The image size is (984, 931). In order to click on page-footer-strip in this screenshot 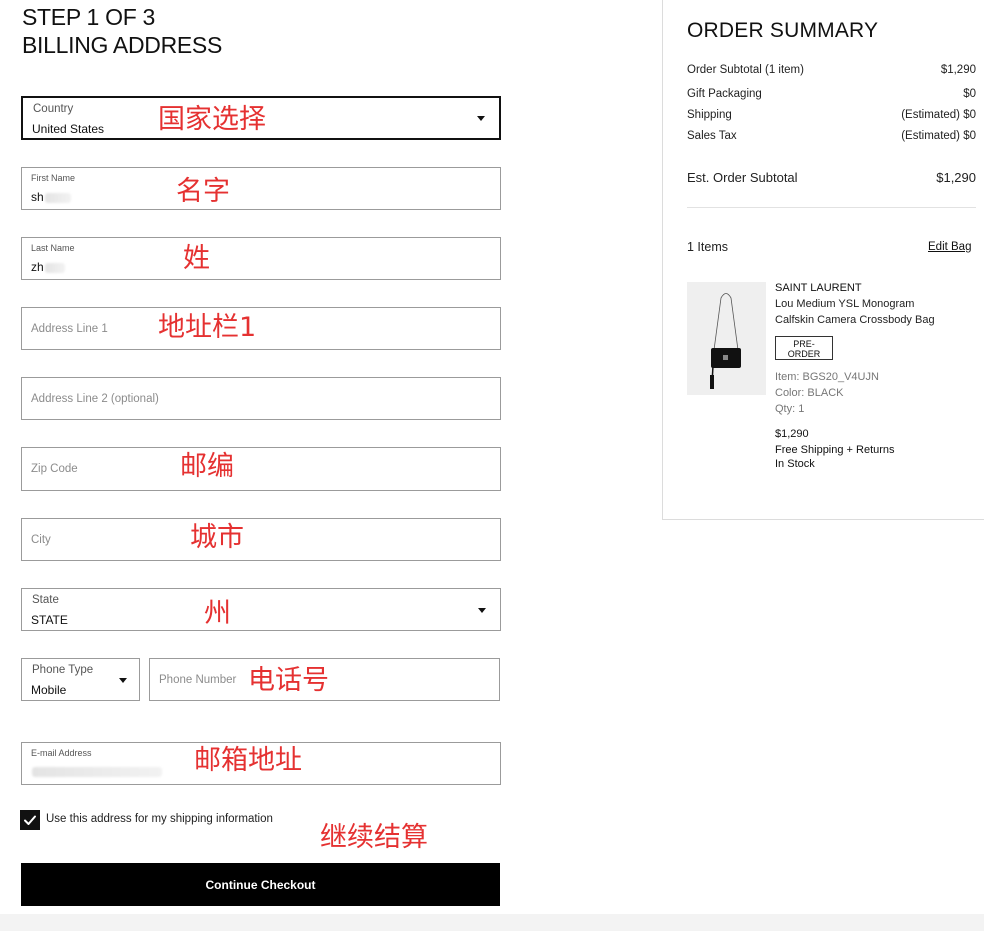, I will do `click(492, 922)`.